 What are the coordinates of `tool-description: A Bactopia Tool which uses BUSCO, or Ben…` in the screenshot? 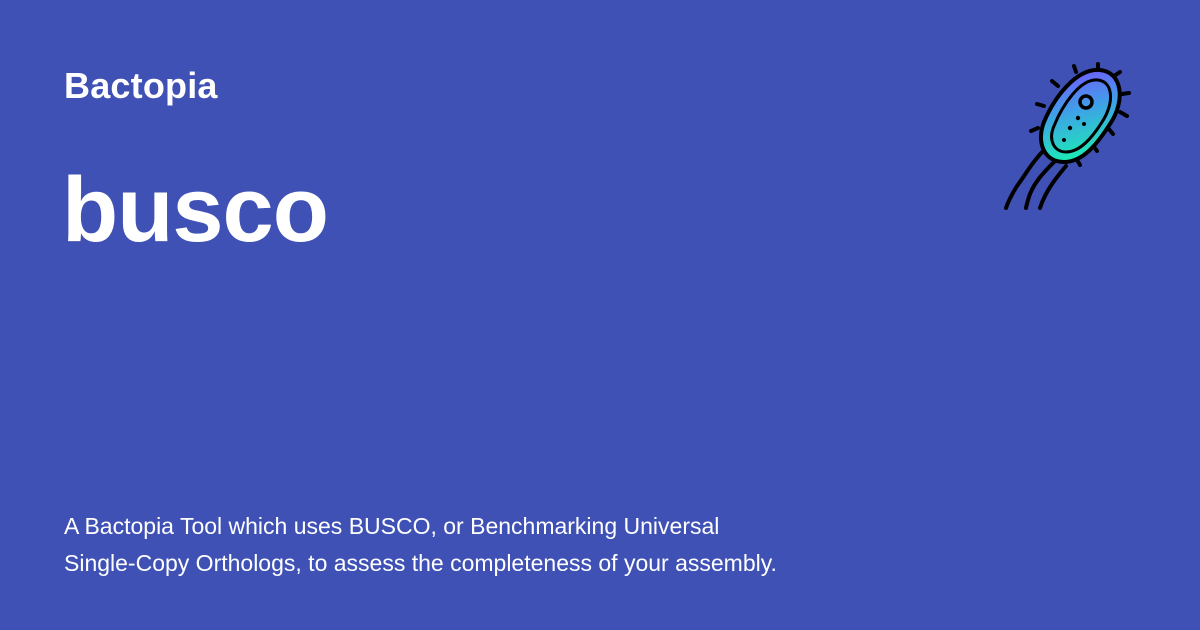 It's located at (494, 545).